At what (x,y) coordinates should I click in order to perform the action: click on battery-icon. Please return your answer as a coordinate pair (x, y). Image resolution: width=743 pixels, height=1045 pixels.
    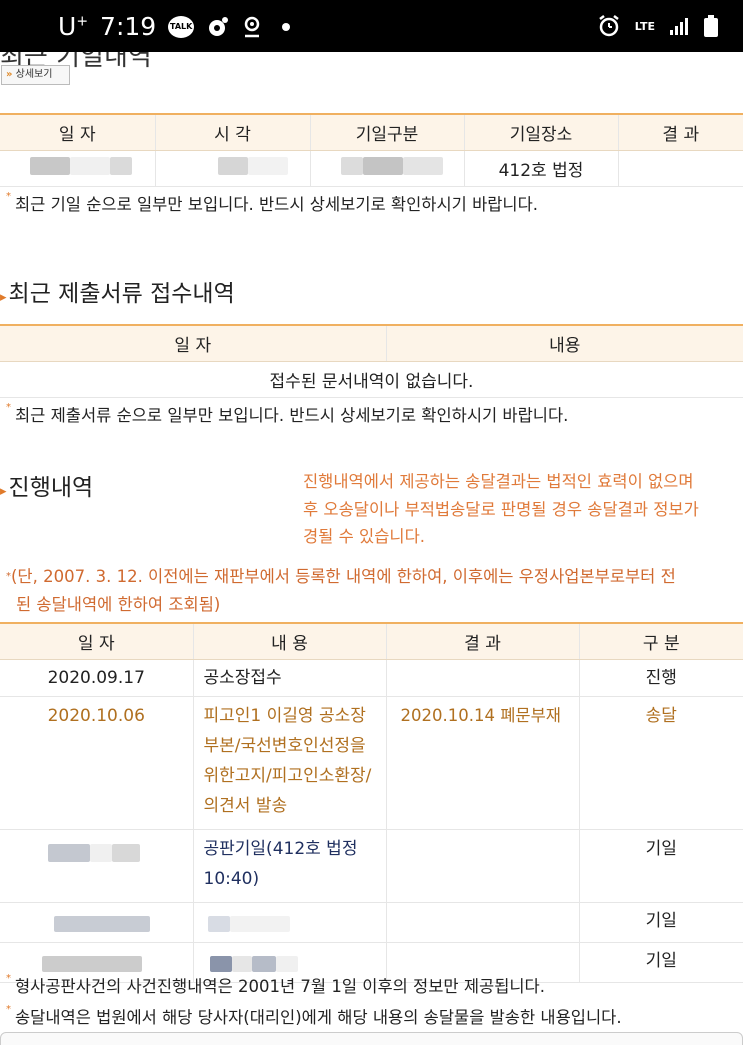
    Looking at the image, I should click on (711, 26).